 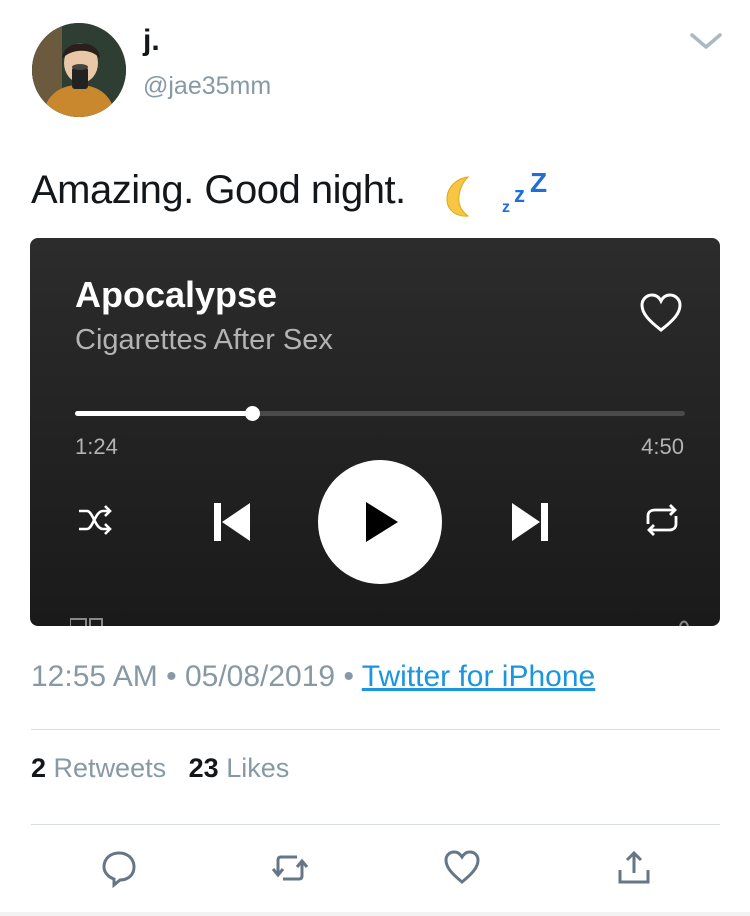 What do you see at coordinates (258, 768) in the screenshot?
I see `likes-label: Likes` at bounding box center [258, 768].